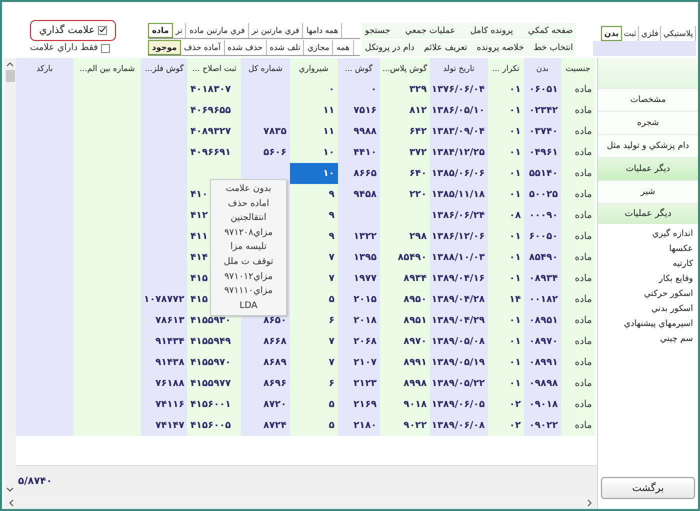 This screenshot has height=511, width=700. What do you see at coordinates (542, 236) in the screenshot?
I see `table-cell: ۶۰۰۵۰` at bounding box center [542, 236].